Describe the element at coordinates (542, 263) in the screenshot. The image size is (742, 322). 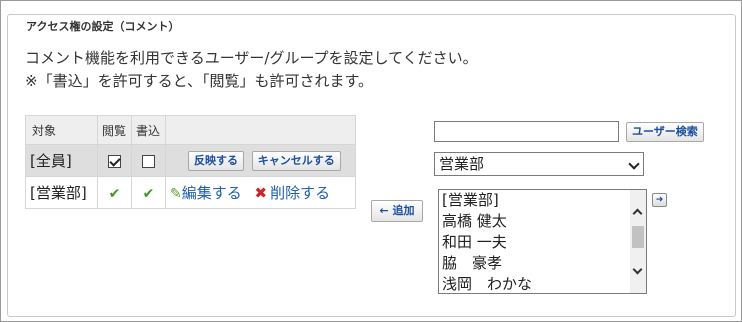
I see `list-item: 脇 豪孝` at that location.